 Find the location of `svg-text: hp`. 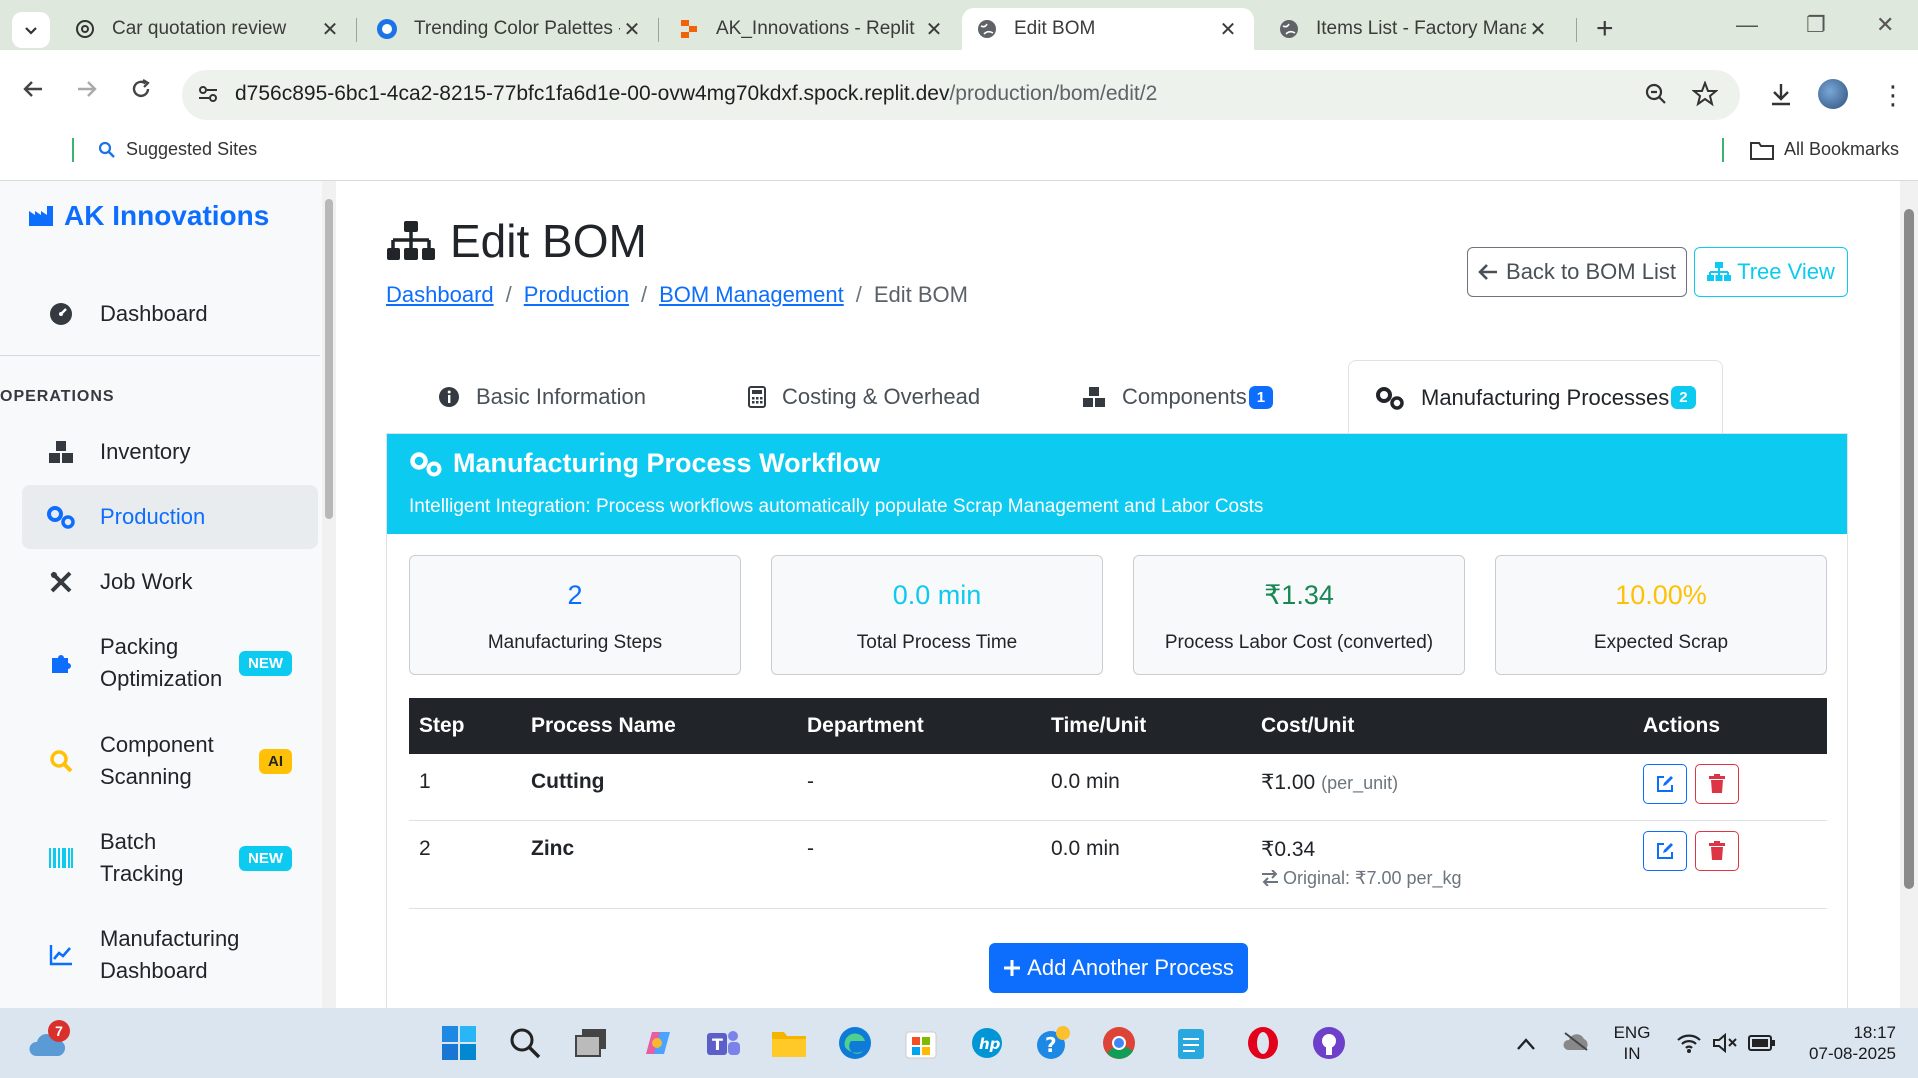

svg-text: hp is located at coordinates (990, 1044).